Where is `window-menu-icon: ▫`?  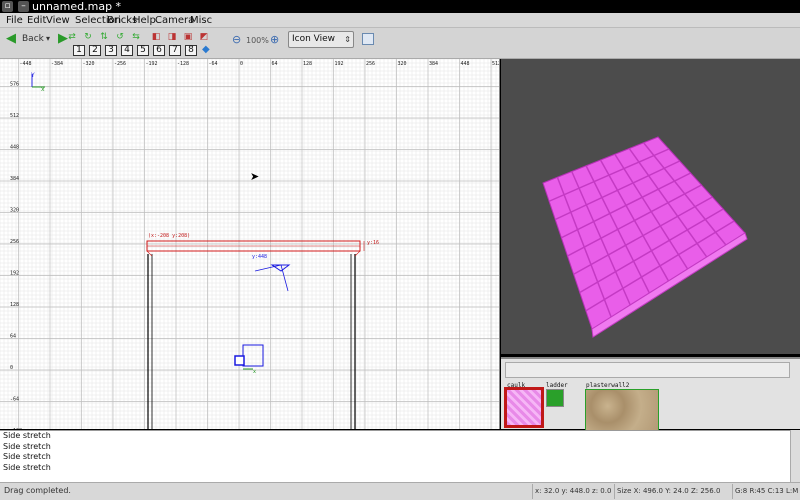
window-menu-icon: ▫ is located at coordinates (7, 6).